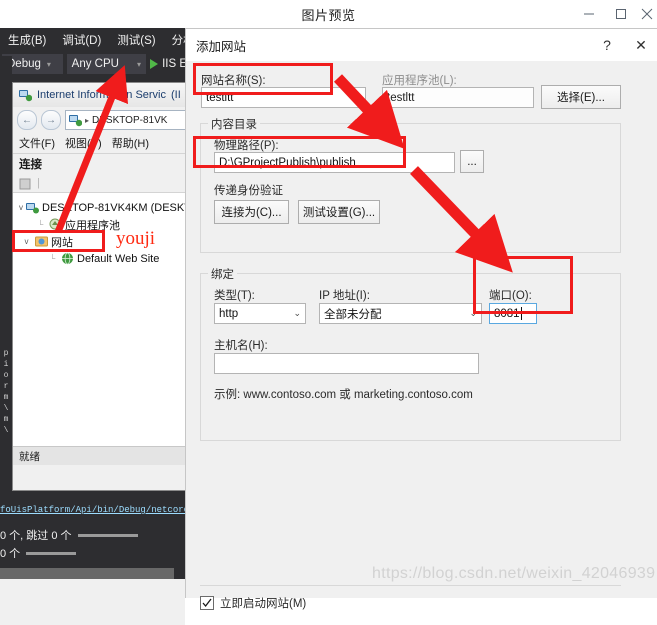 Image resolution: width=657 pixels, height=625 pixels. What do you see at coordinates (27, 120) in the screenshot?
I see `back-icon: ←` at bounding box center [27, 120].